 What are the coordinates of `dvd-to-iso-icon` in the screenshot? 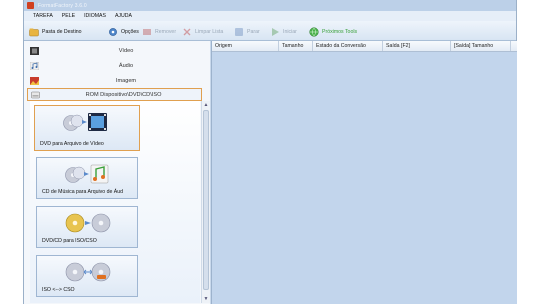 It's located at (88, 223).